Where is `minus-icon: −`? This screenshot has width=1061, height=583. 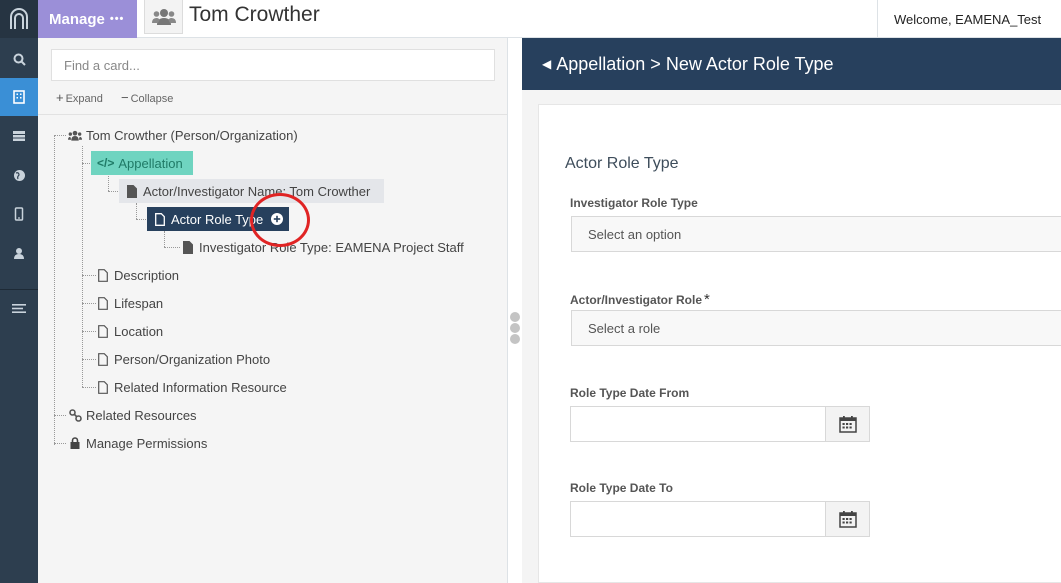 minus-icon: − is located at coordinates (125, 97).